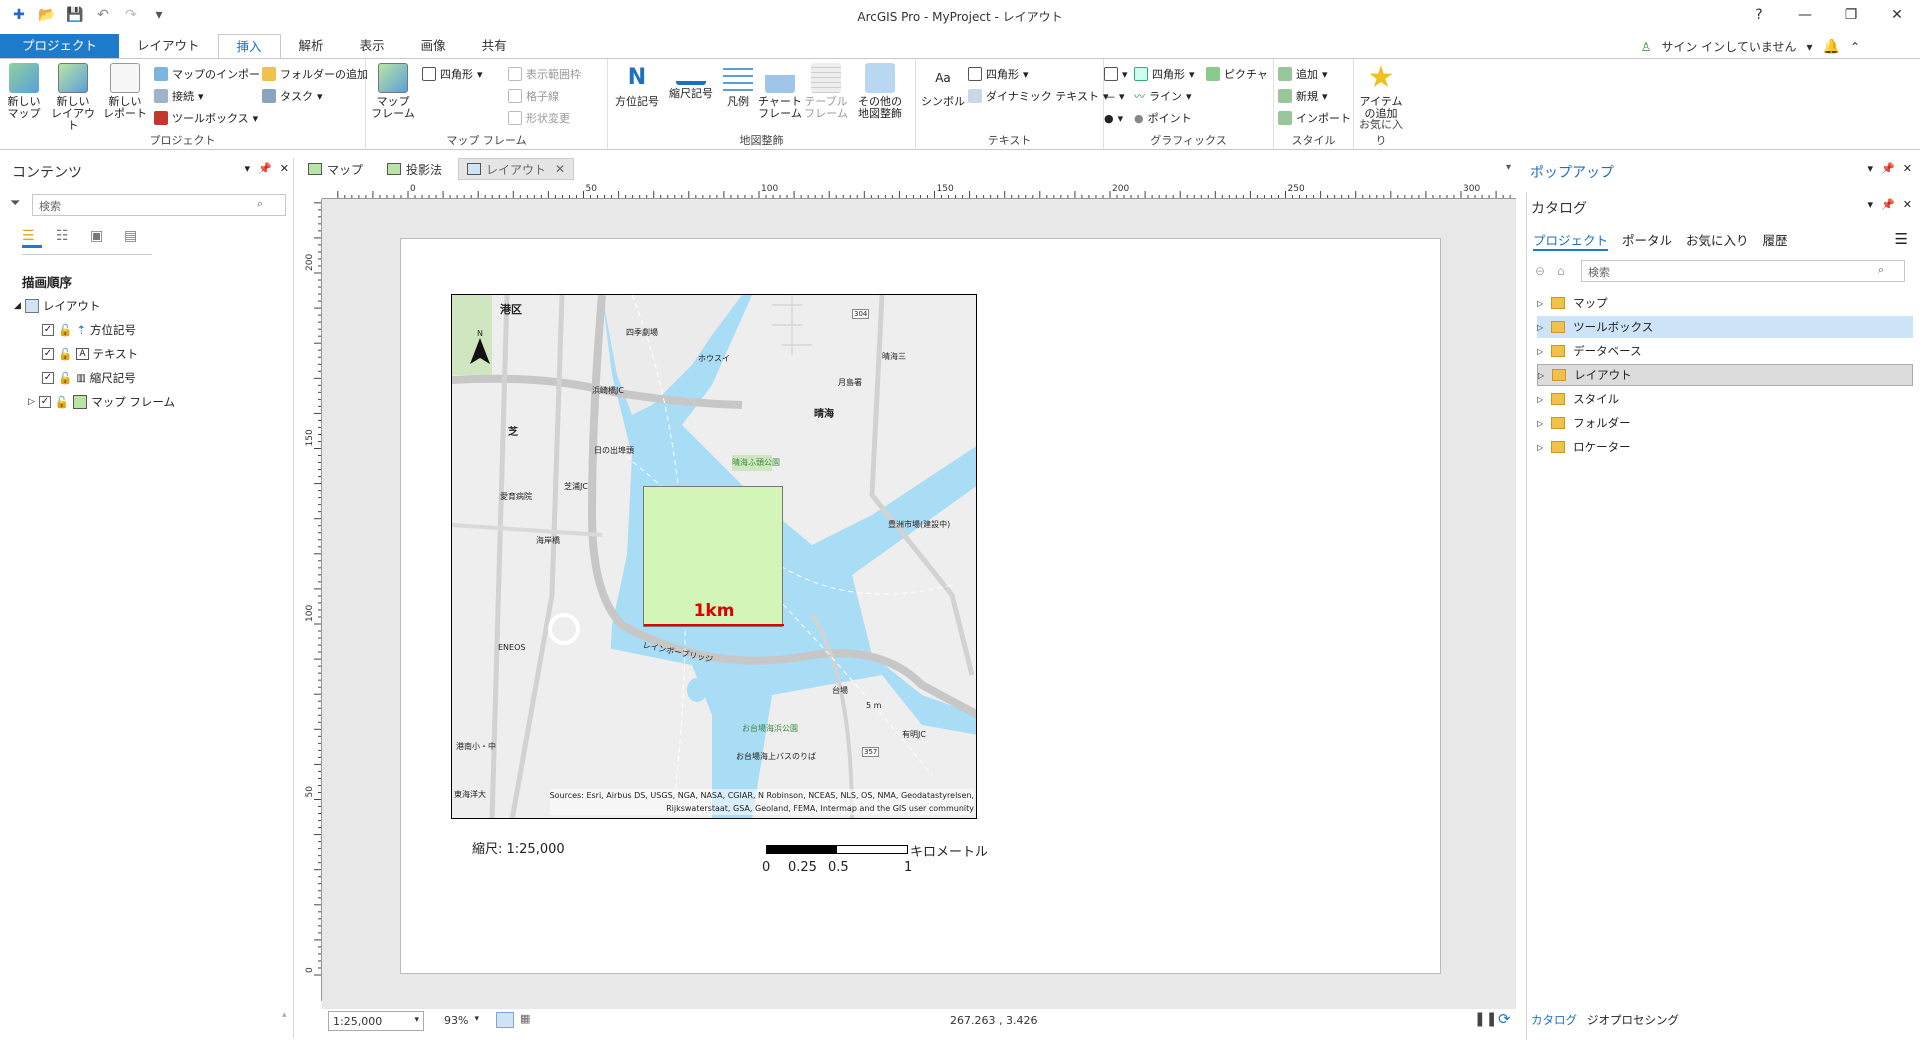 This screenshot has width=1920, height=1040. I want to click on tree-item-text: ✓ 🔓 A テキスト, so click(90, 354).